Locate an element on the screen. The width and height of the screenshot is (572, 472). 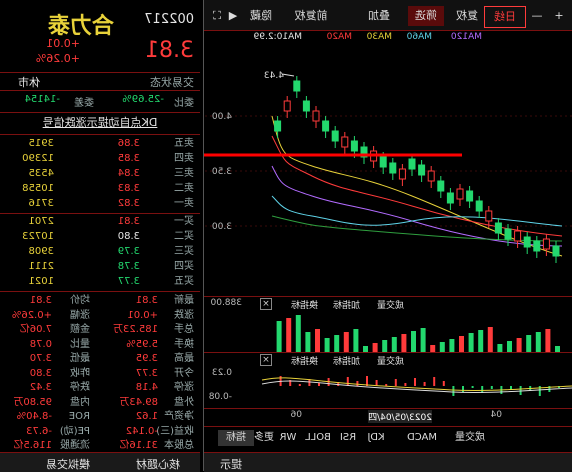
ma20-legend: MA20 is located at coordinates (339, 37).